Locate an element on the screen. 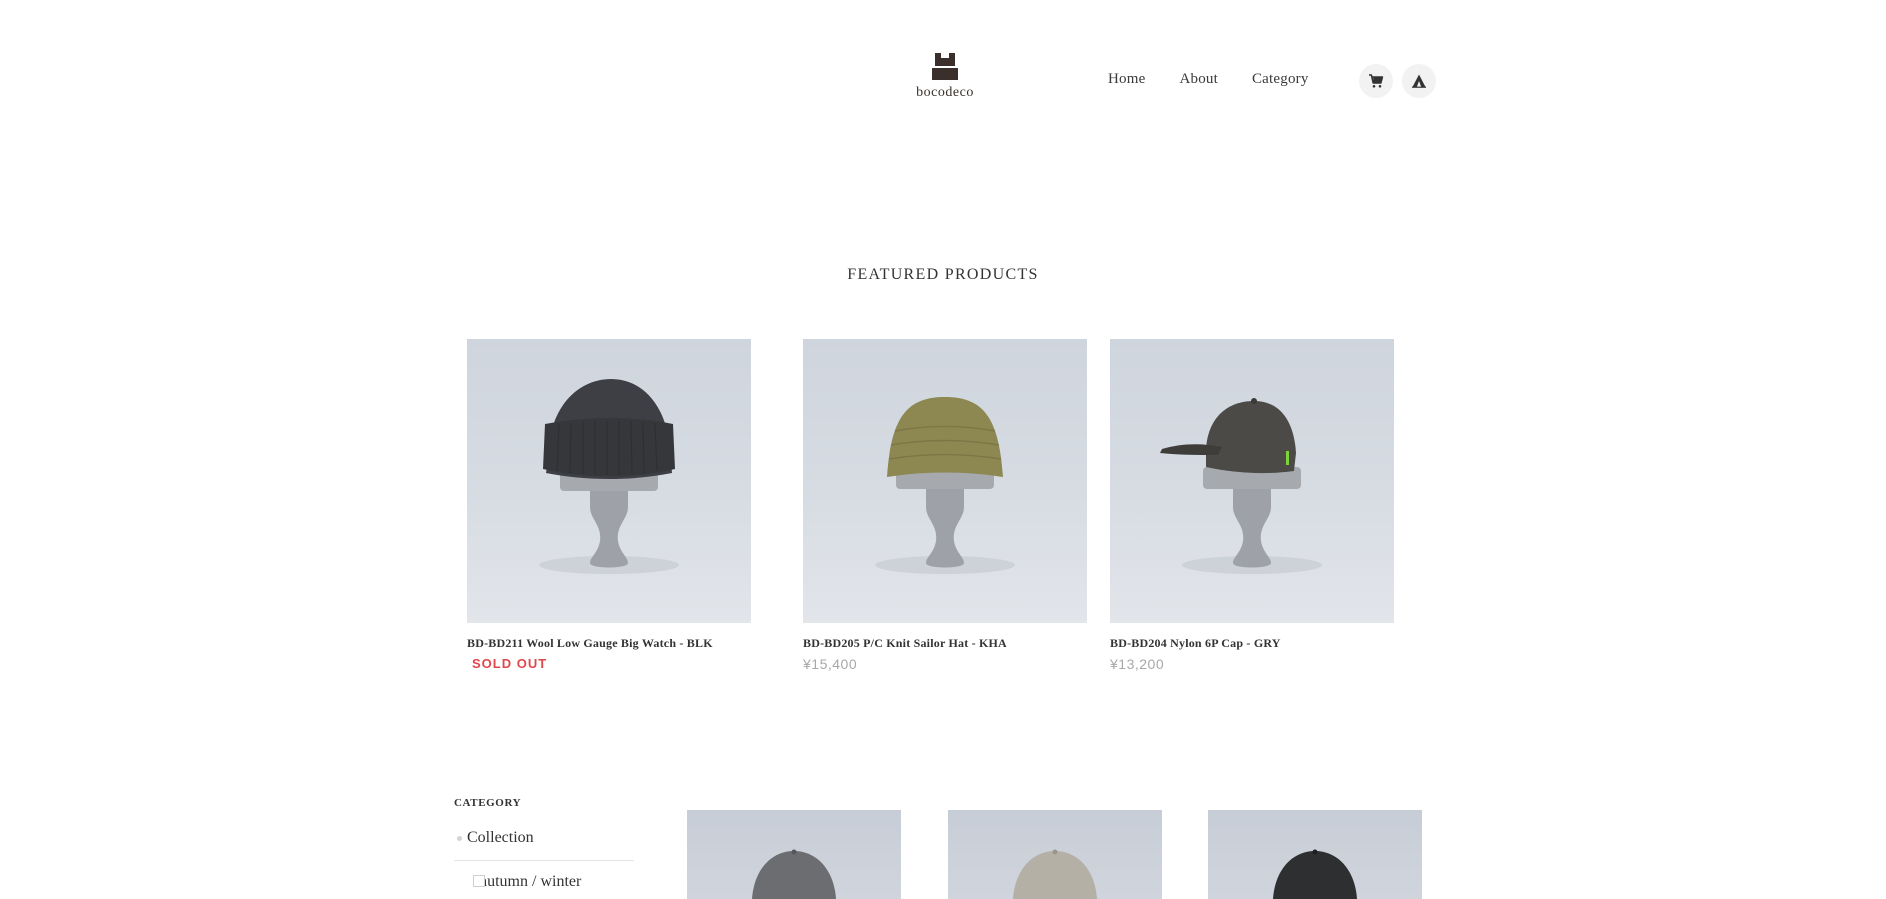 The width and height of the screenshot is (1886, 899). product-card: BD-BD204 Nylon 6P Cap - GRY ¥13,200 is located at coordinates (1252, 505).